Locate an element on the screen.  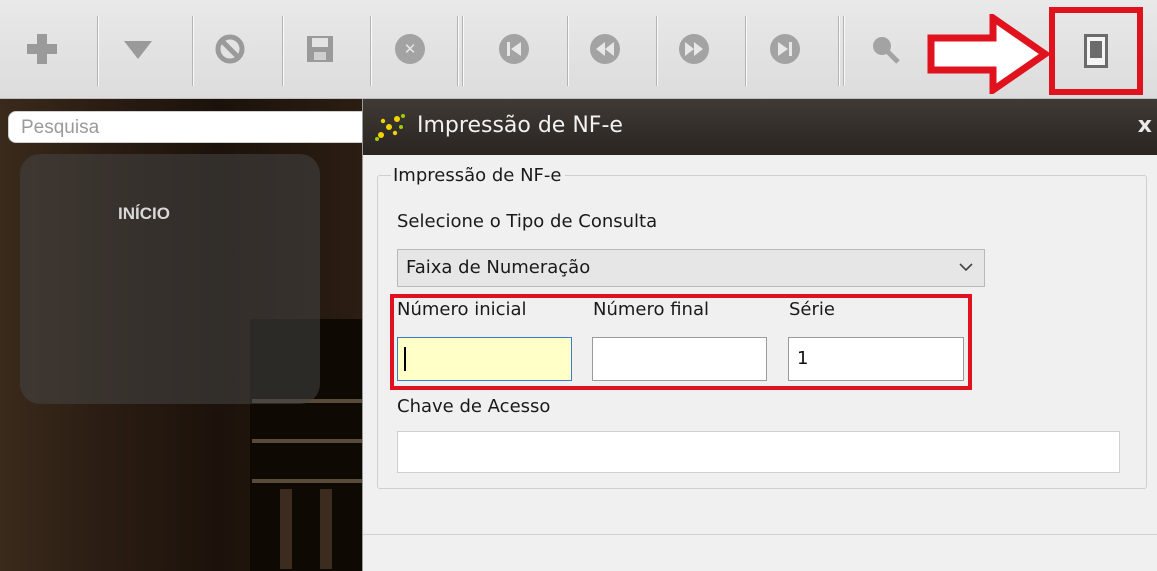
menu-item-inicio: INÍCIO is located at coordinates (144, 214).